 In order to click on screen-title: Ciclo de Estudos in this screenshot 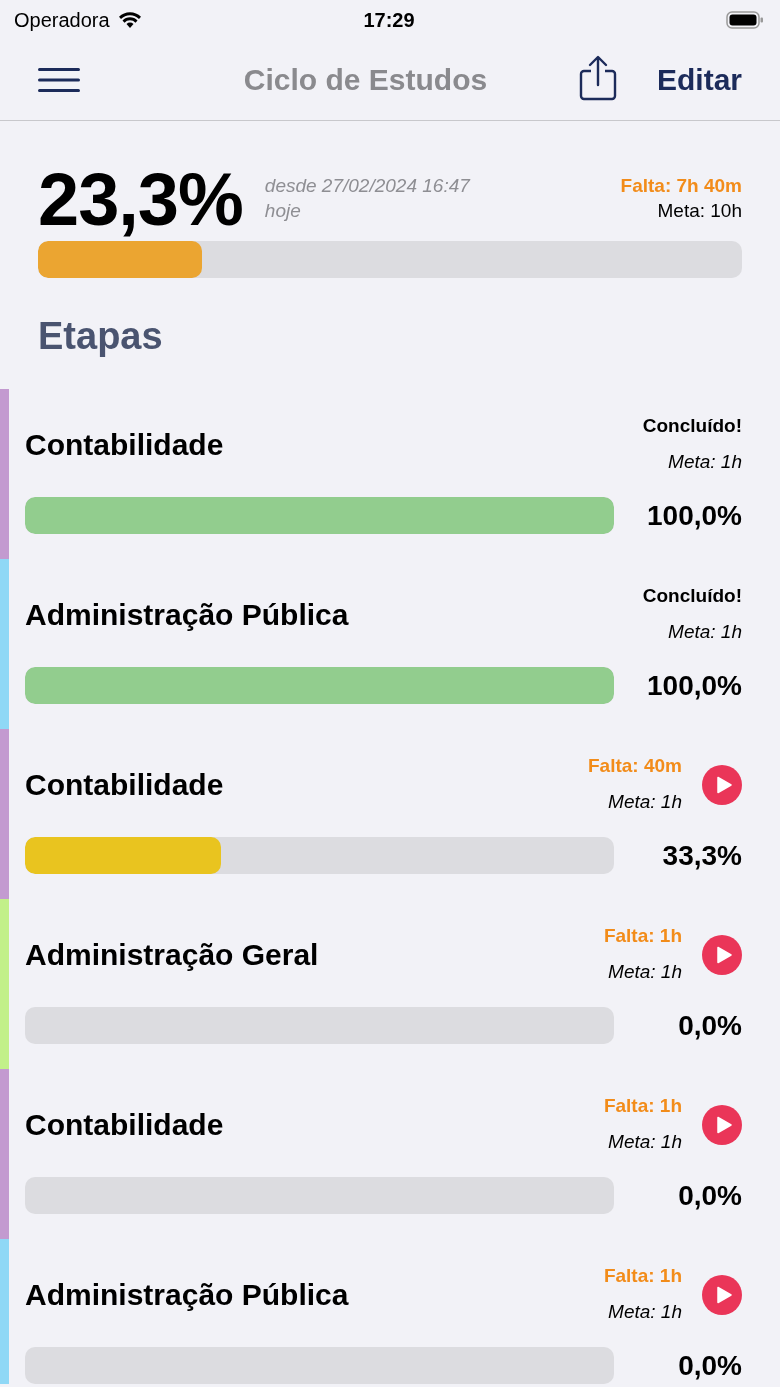, I will do `click(365, 80)`.